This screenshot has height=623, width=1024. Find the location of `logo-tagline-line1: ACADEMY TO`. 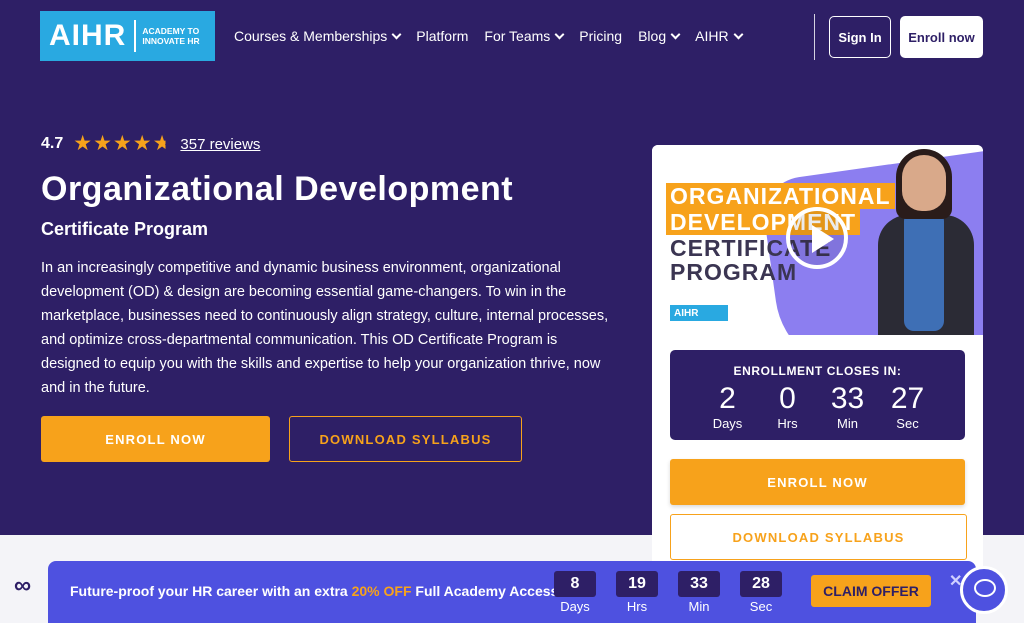

logo-tagline-line1: ACADEMY TO is located at coordinates (171, 31).